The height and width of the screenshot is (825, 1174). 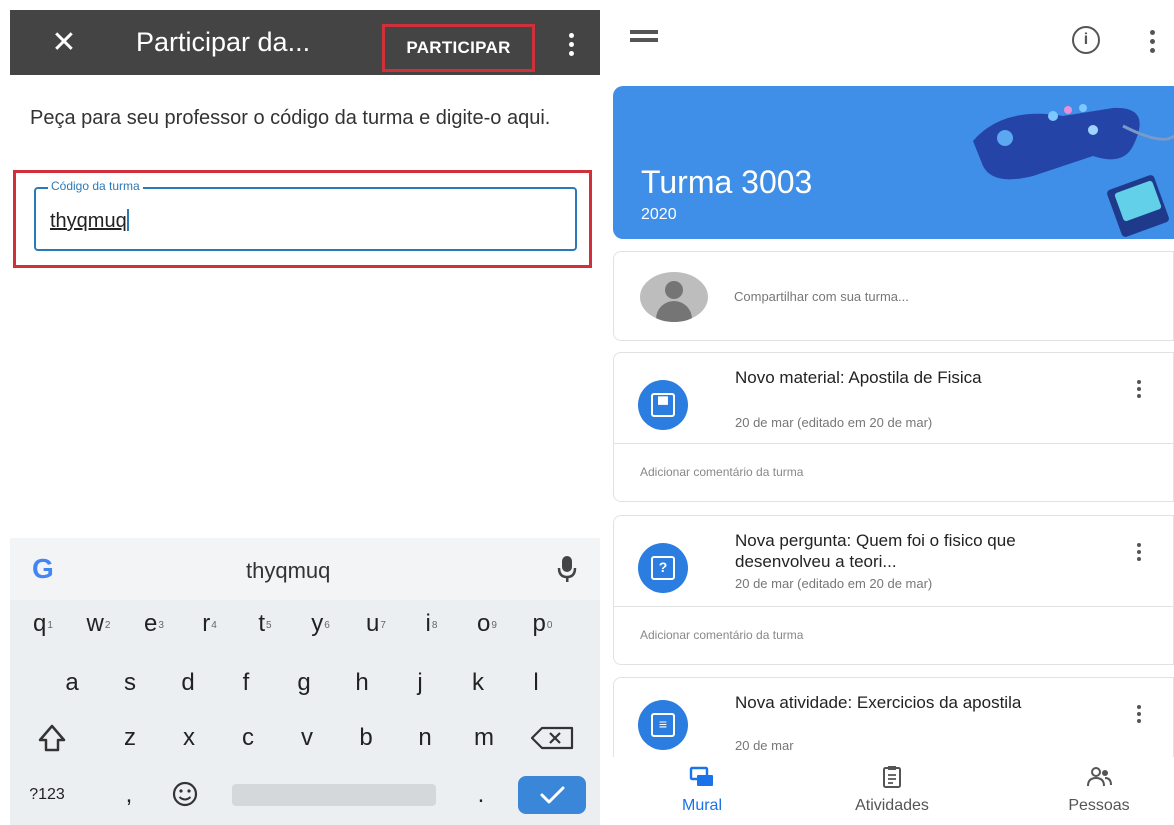 I want to click on key-h: h, so click(x=362, y=683).